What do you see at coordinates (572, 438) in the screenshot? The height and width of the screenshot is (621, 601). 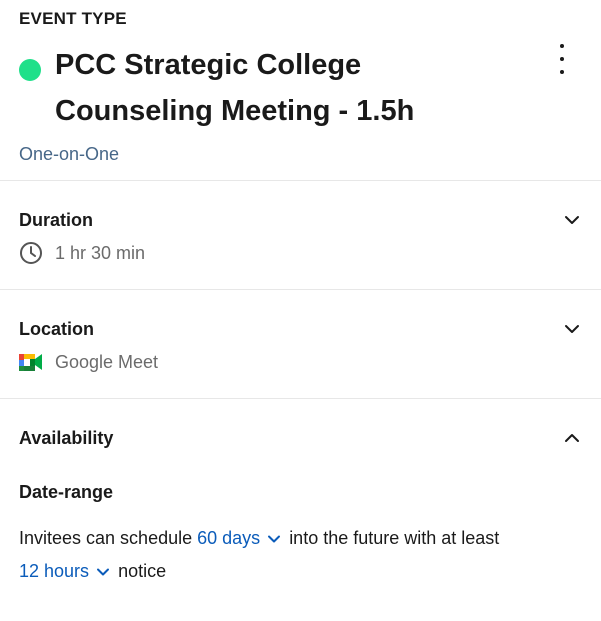 I see `chevron-up-icon` at bounding box center [572, 438].